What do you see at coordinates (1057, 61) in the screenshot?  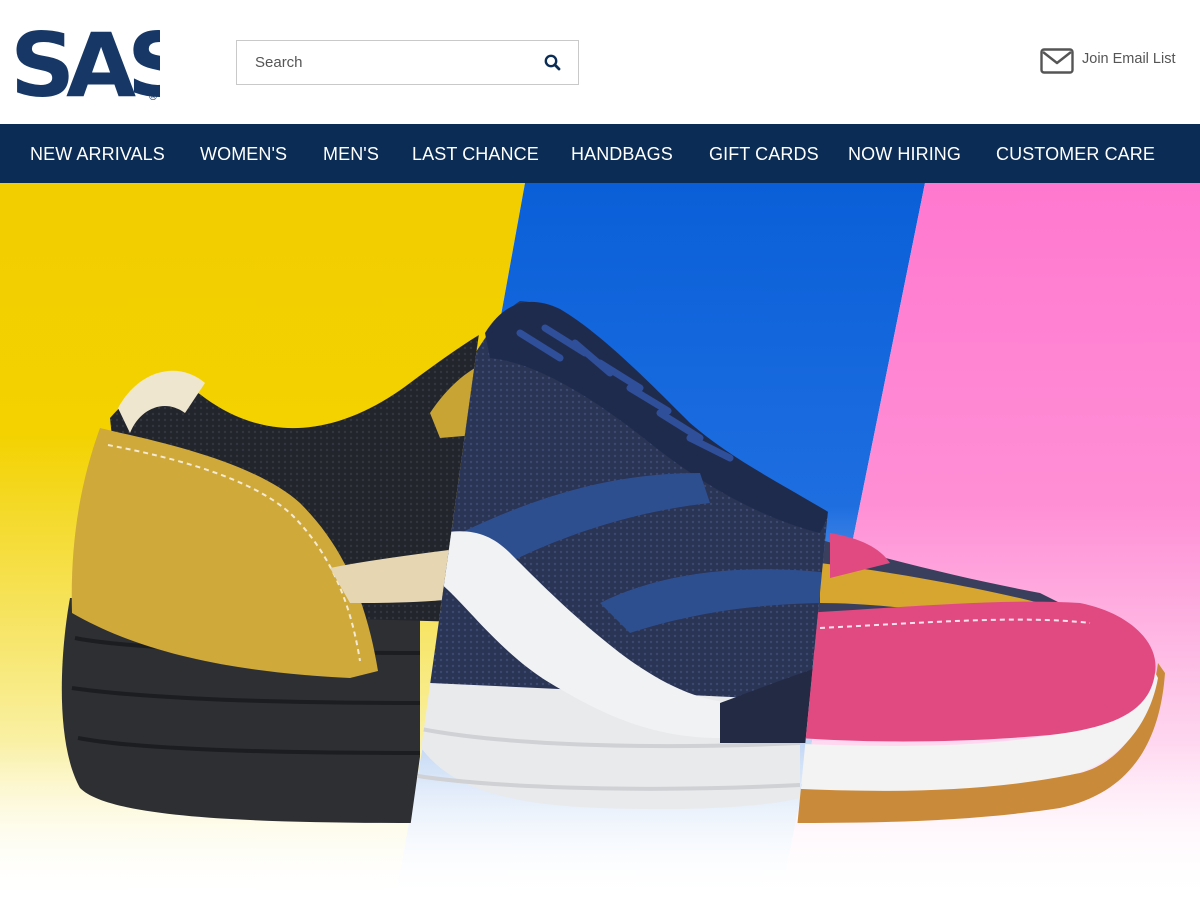 I see `envelope-icon` at bounding box center [1057, 61].